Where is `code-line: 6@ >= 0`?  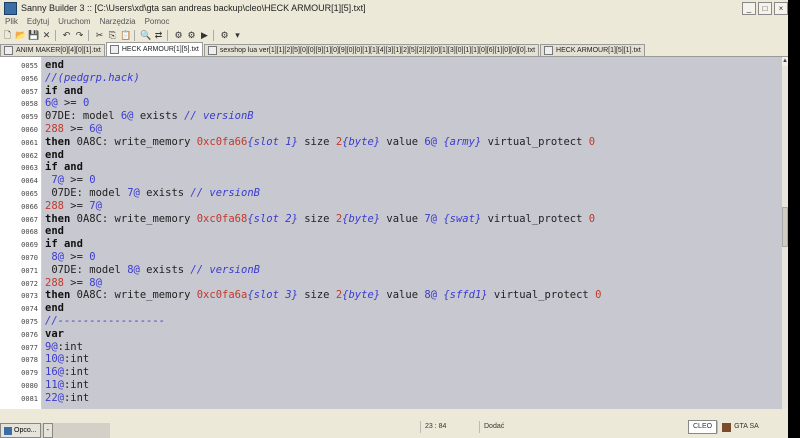 code-line: 6@ >= 0 is located at coordinates (67, 103).